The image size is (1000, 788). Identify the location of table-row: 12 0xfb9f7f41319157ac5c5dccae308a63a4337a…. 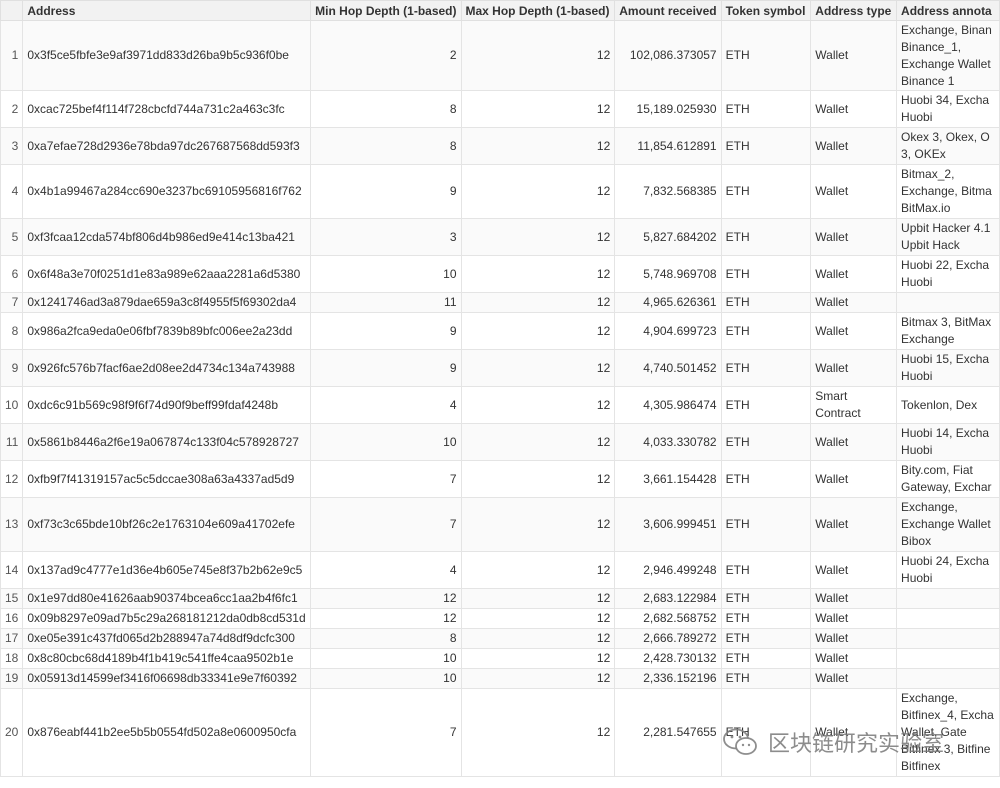
(500, 479).